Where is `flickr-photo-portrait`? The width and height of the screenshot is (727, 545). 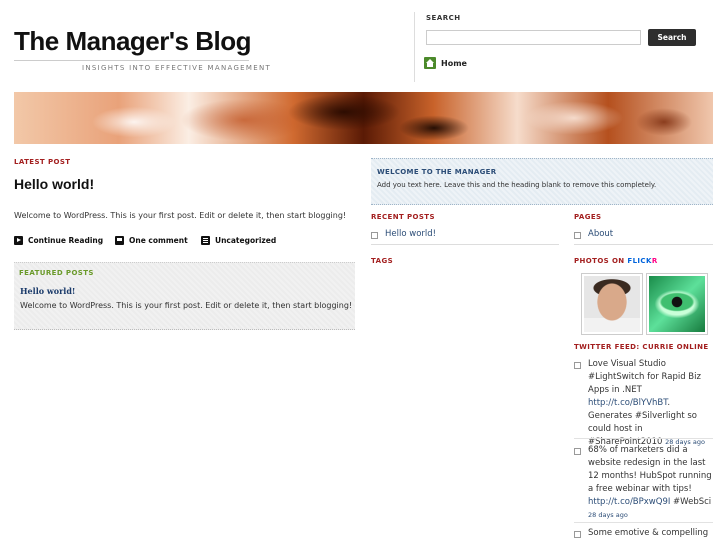 flickr-photo-portrait is located at coordinates (612, 304).